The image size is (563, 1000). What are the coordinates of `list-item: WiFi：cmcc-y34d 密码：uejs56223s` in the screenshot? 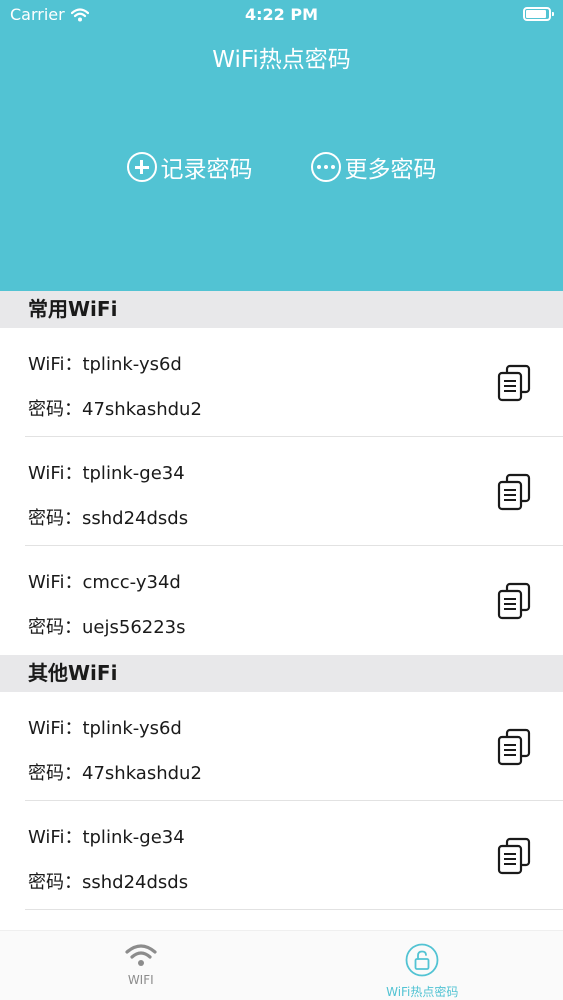 It's located at (281, 600).